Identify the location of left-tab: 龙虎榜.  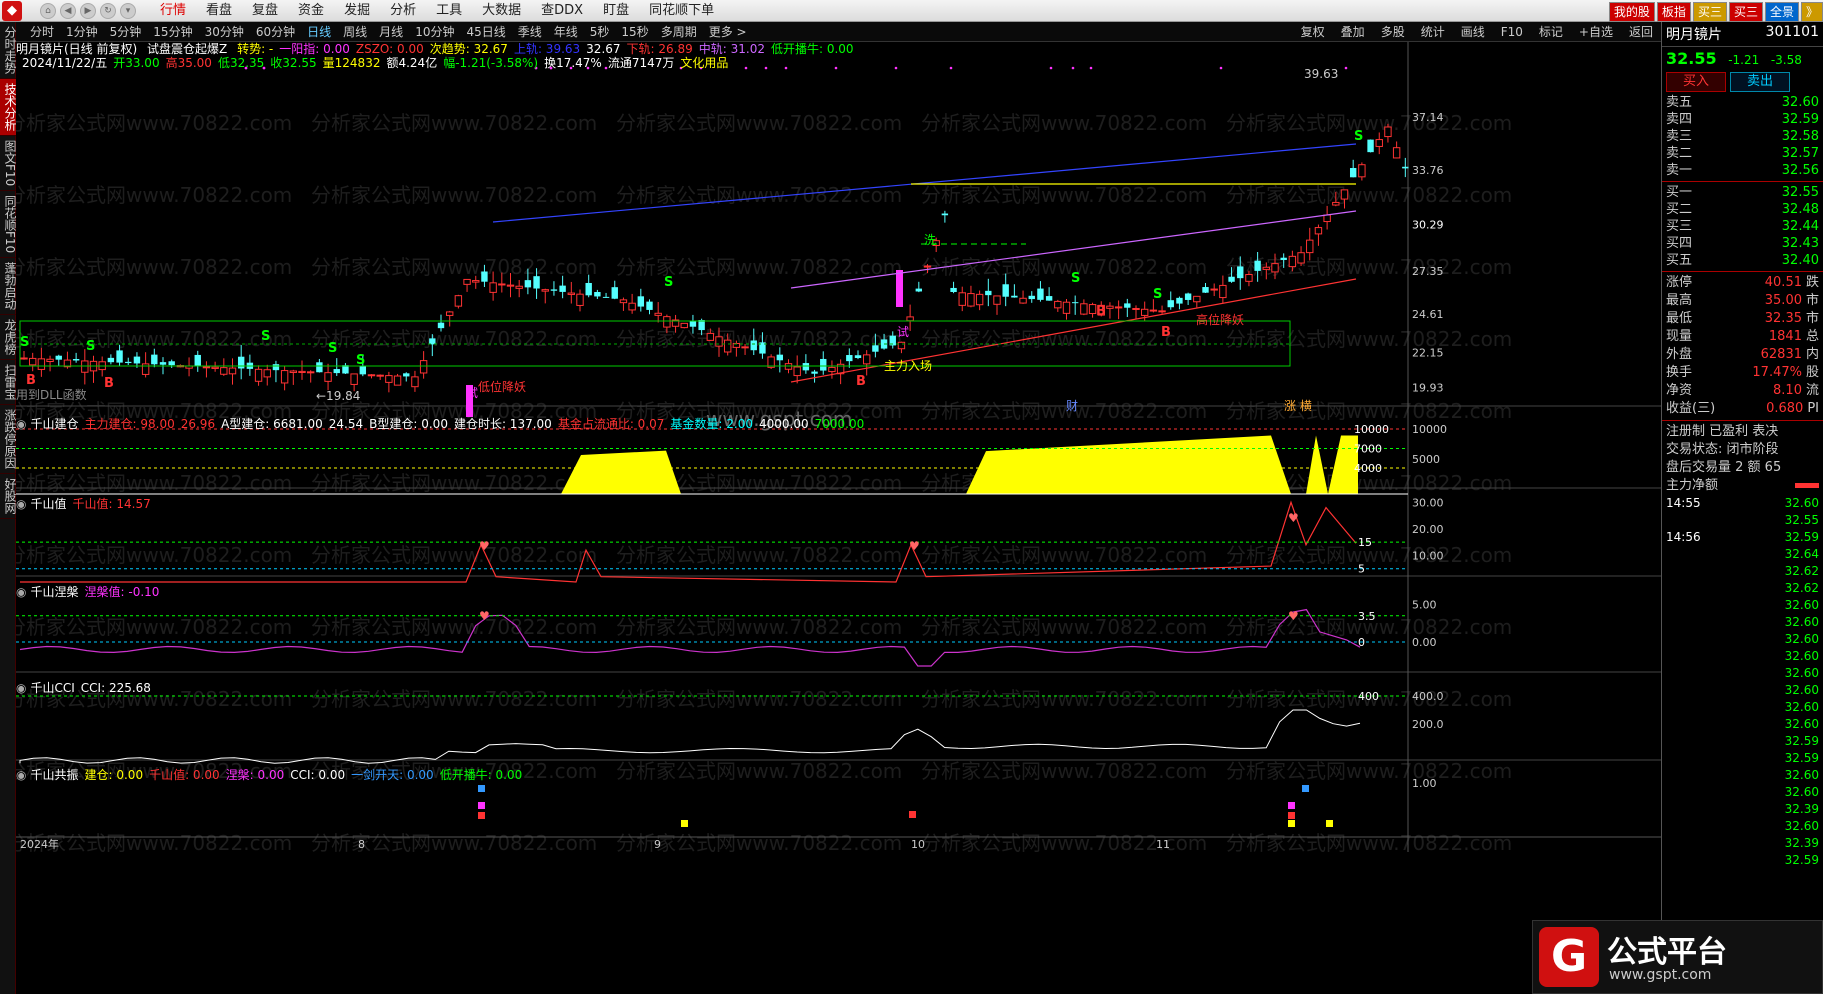
(8, 338).